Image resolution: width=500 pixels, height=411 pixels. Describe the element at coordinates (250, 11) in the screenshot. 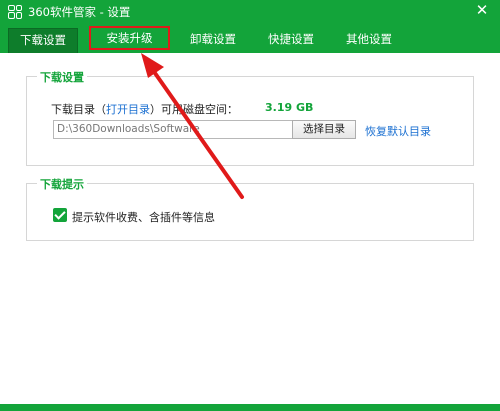

I see `title-bar: 360软件管家 - 设置 ✕` at that location.